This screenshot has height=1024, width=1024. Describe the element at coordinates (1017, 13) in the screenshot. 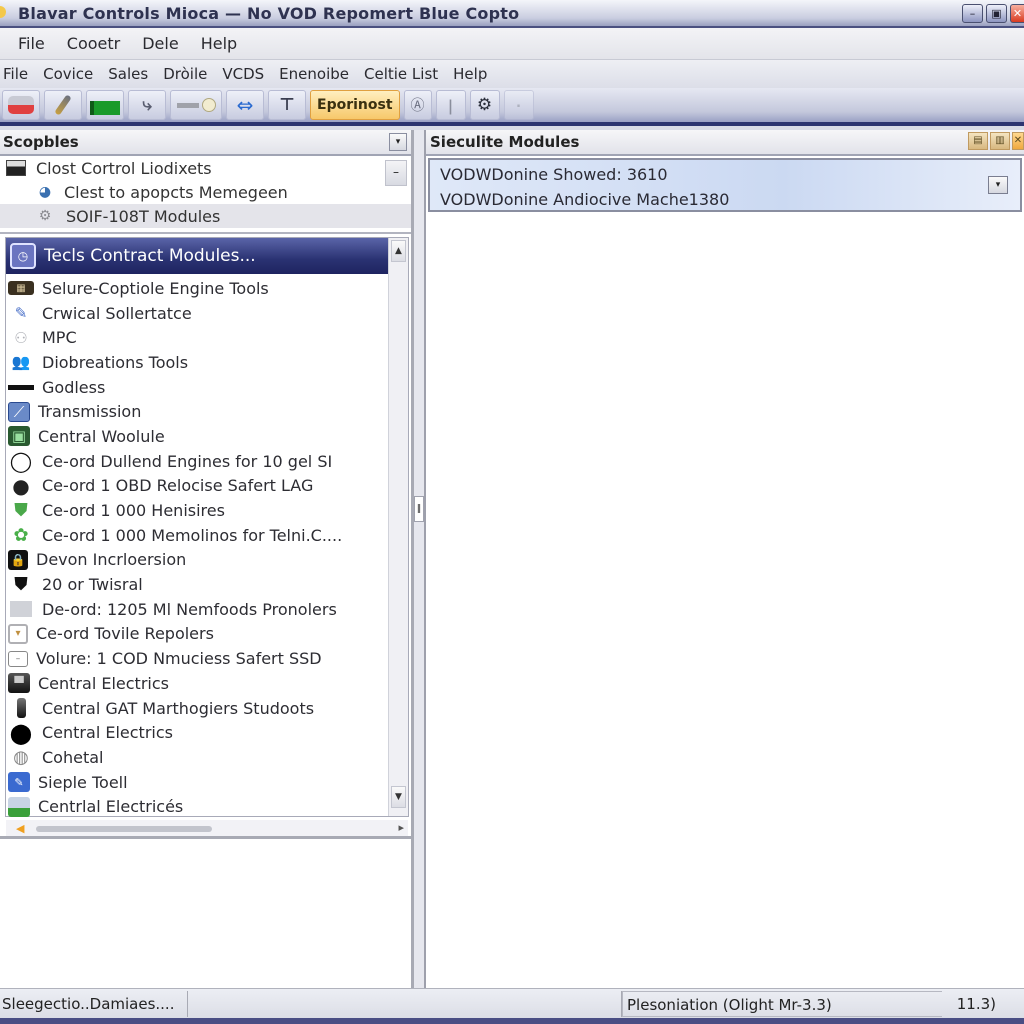

I see `close-button: ✕` at that location.